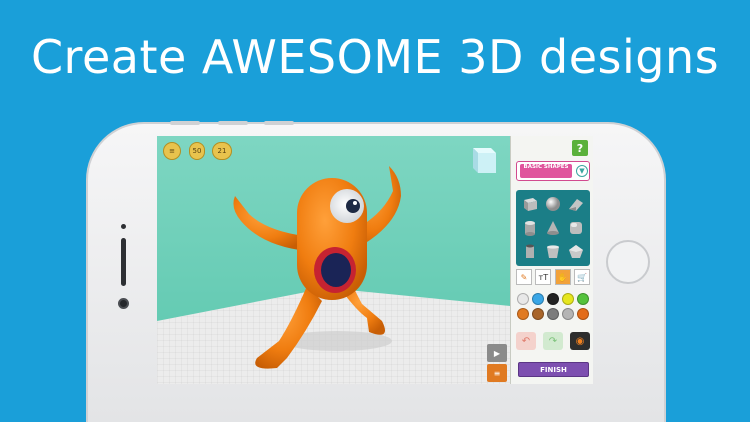 The height and width of the screenshot is (422, 750). I want to click on cup-shape-icon, so click(552, 252).